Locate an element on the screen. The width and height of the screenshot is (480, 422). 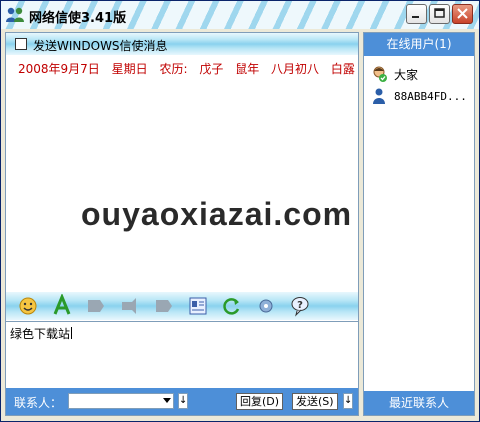
recent-contacts-button: 最近联系人 is located at coordinates (419, 403).